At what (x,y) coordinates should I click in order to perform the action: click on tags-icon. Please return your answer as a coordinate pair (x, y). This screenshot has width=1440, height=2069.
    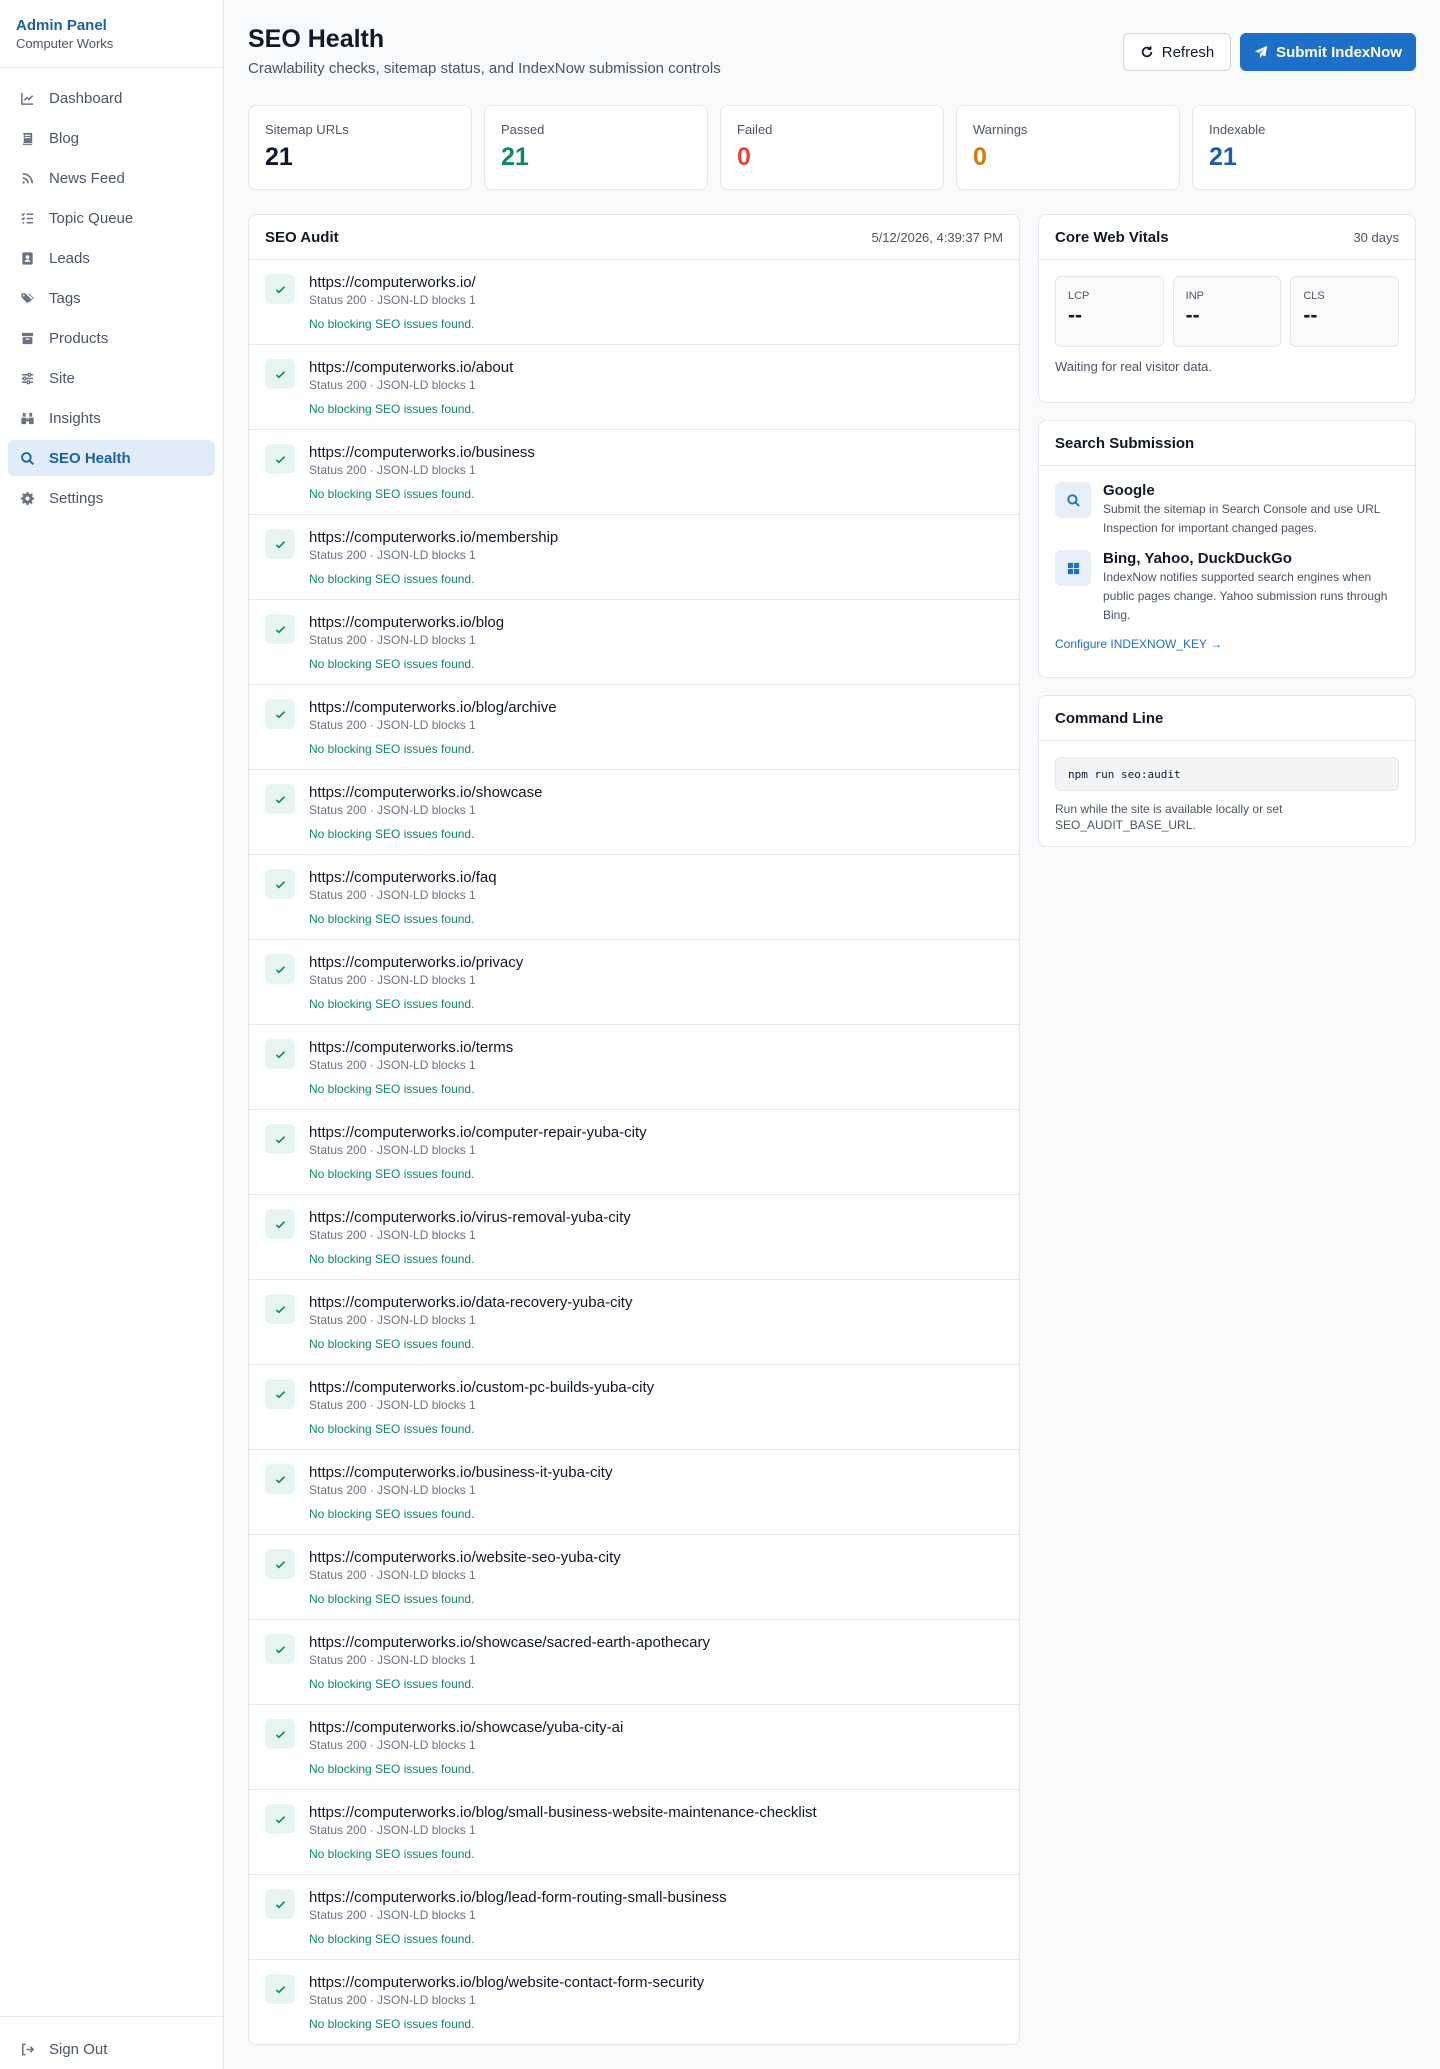
    Looking at the image, I should click on (27, 298).